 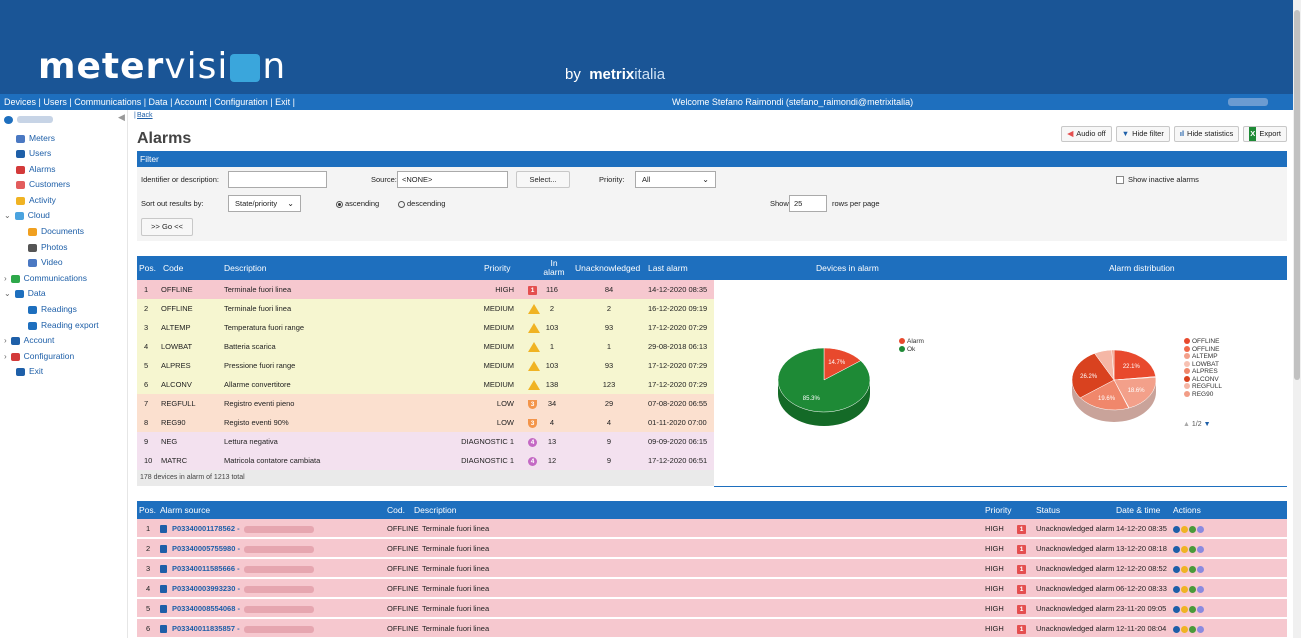 I want to click on sidebar-item-users: Users, so click(x=33, y=153).